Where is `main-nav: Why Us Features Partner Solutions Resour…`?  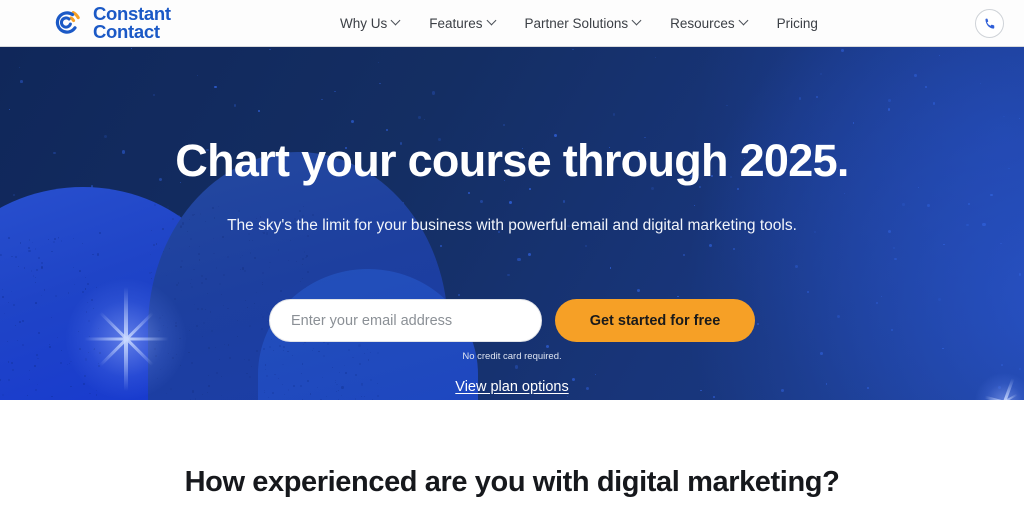 main-nav: Why Us Features Partner Solutions Resour… is located at coordinates (579, 23).